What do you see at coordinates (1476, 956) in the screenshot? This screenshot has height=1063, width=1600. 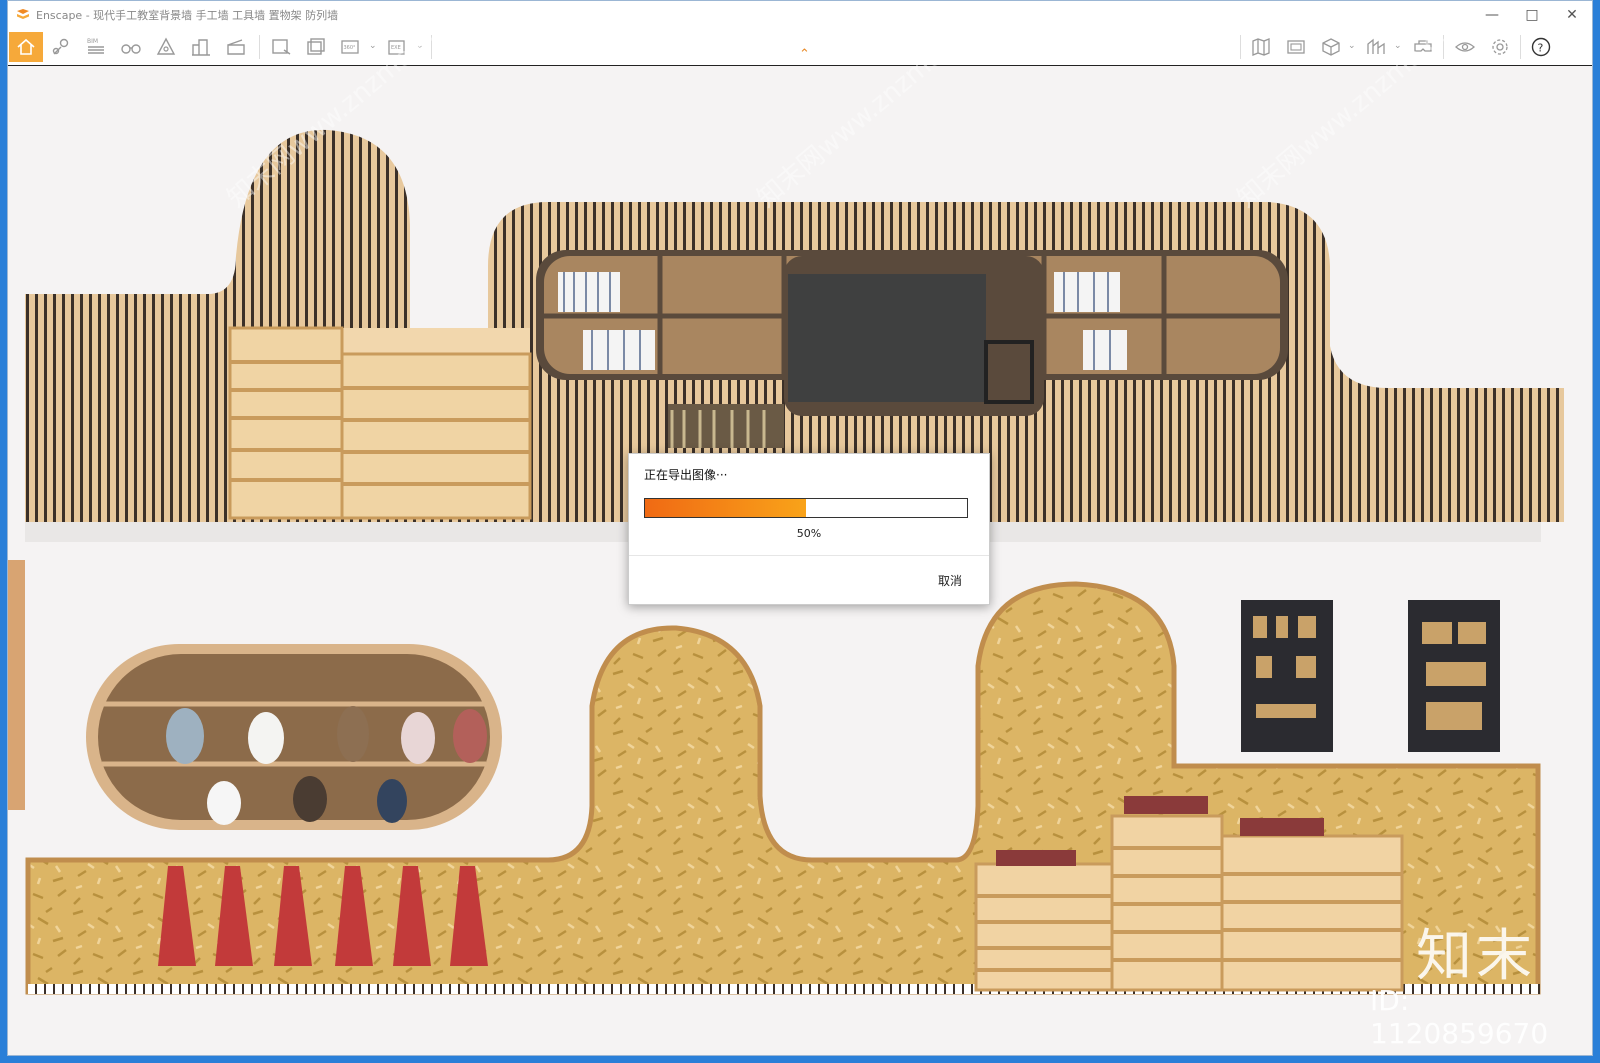 I see `brand-watermark: 知末` at bounding box center [1476, 956].